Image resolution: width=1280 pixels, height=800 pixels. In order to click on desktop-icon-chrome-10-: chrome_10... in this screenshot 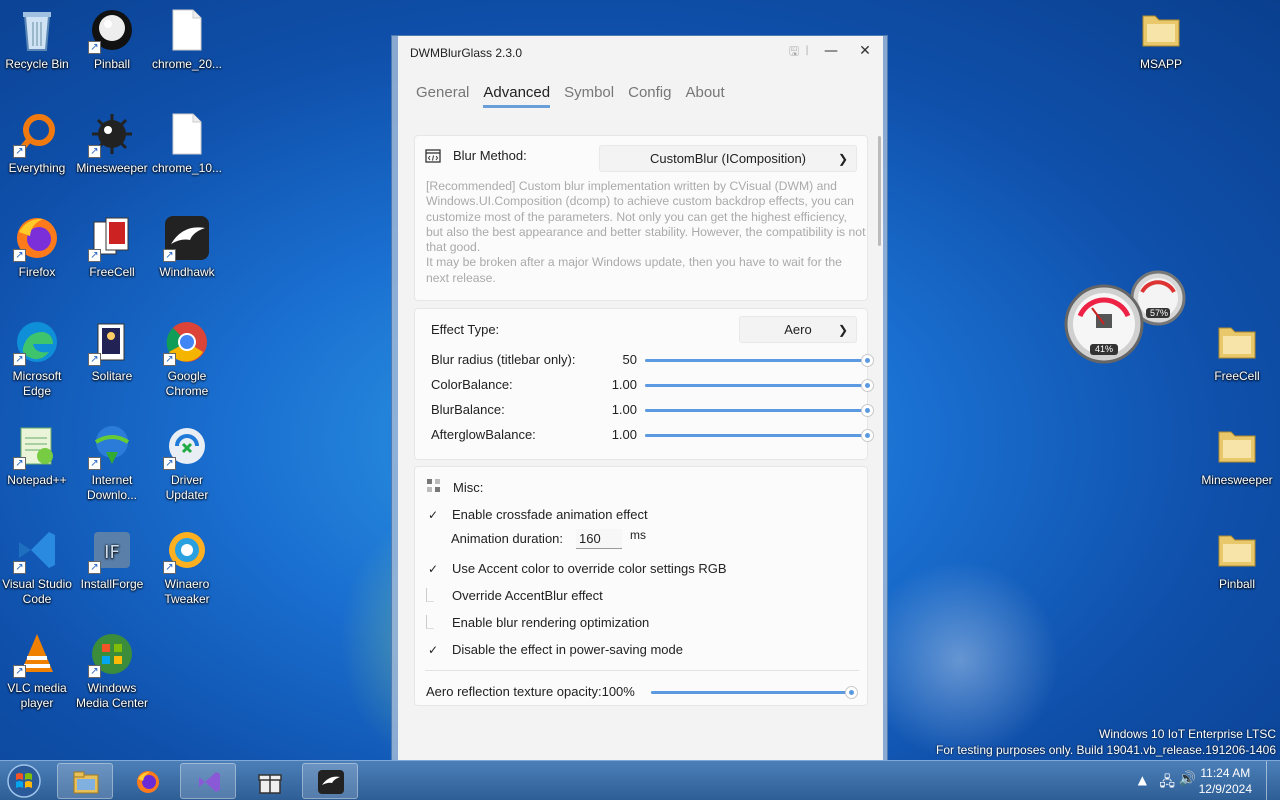, I will do `click(187, 143)`.